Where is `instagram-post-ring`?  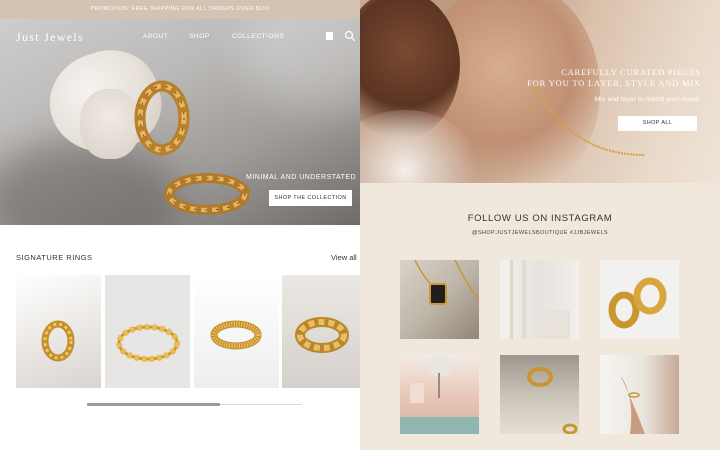
instagram-post-ring is located at coordinates (539, 394).